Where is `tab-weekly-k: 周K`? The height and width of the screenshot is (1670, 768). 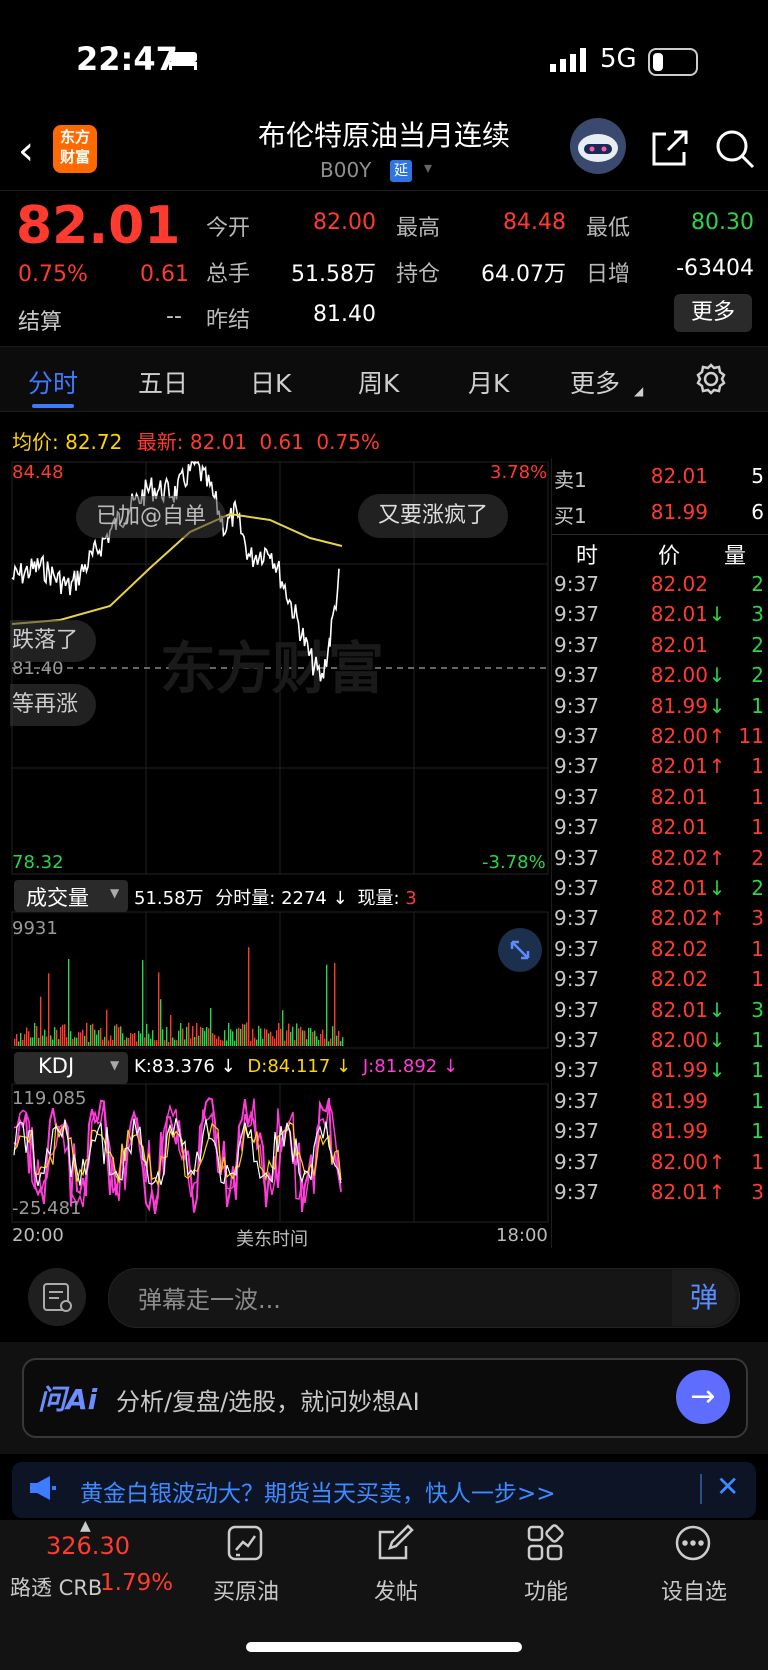 tab-weekly-k: 周K is located at coordinates (378, 382).